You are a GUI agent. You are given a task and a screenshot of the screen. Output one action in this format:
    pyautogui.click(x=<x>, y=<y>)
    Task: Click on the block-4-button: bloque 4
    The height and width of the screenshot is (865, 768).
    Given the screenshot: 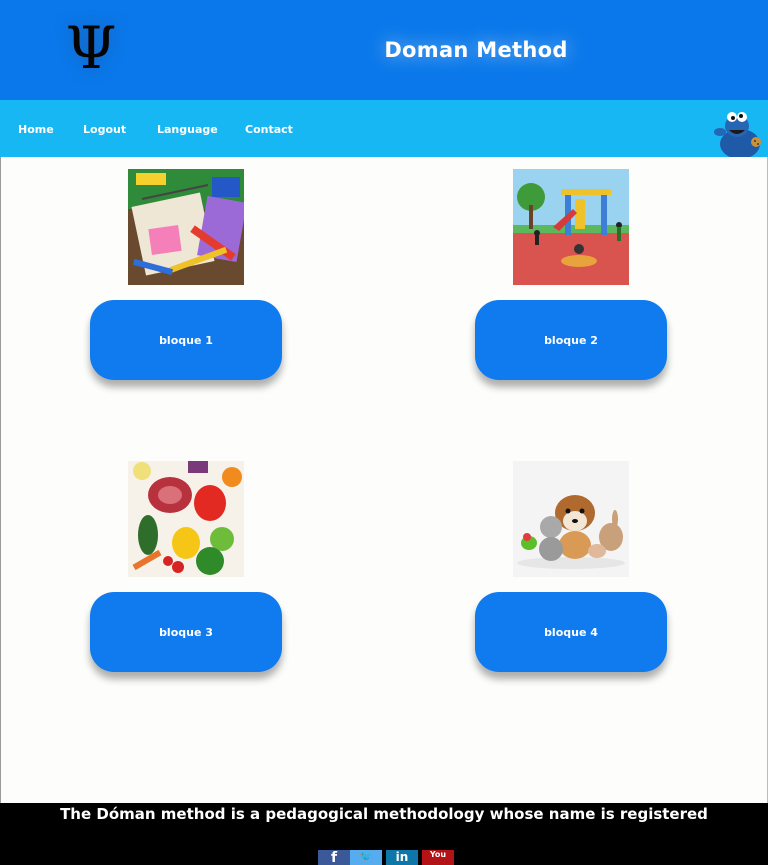 What is the action you would take?
    pyautogui.click(x=571, y=632)
    